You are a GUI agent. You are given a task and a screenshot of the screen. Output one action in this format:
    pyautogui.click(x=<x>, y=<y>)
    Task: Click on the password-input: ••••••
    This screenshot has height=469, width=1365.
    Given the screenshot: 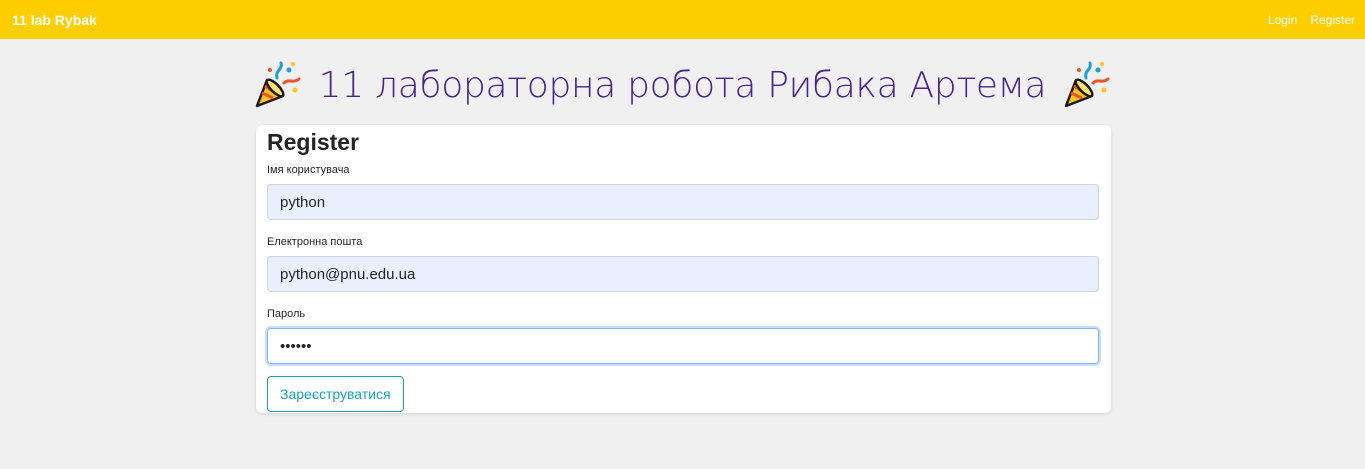 What is the action you would take?
    pyautogui.click(x=683, y=346)
    